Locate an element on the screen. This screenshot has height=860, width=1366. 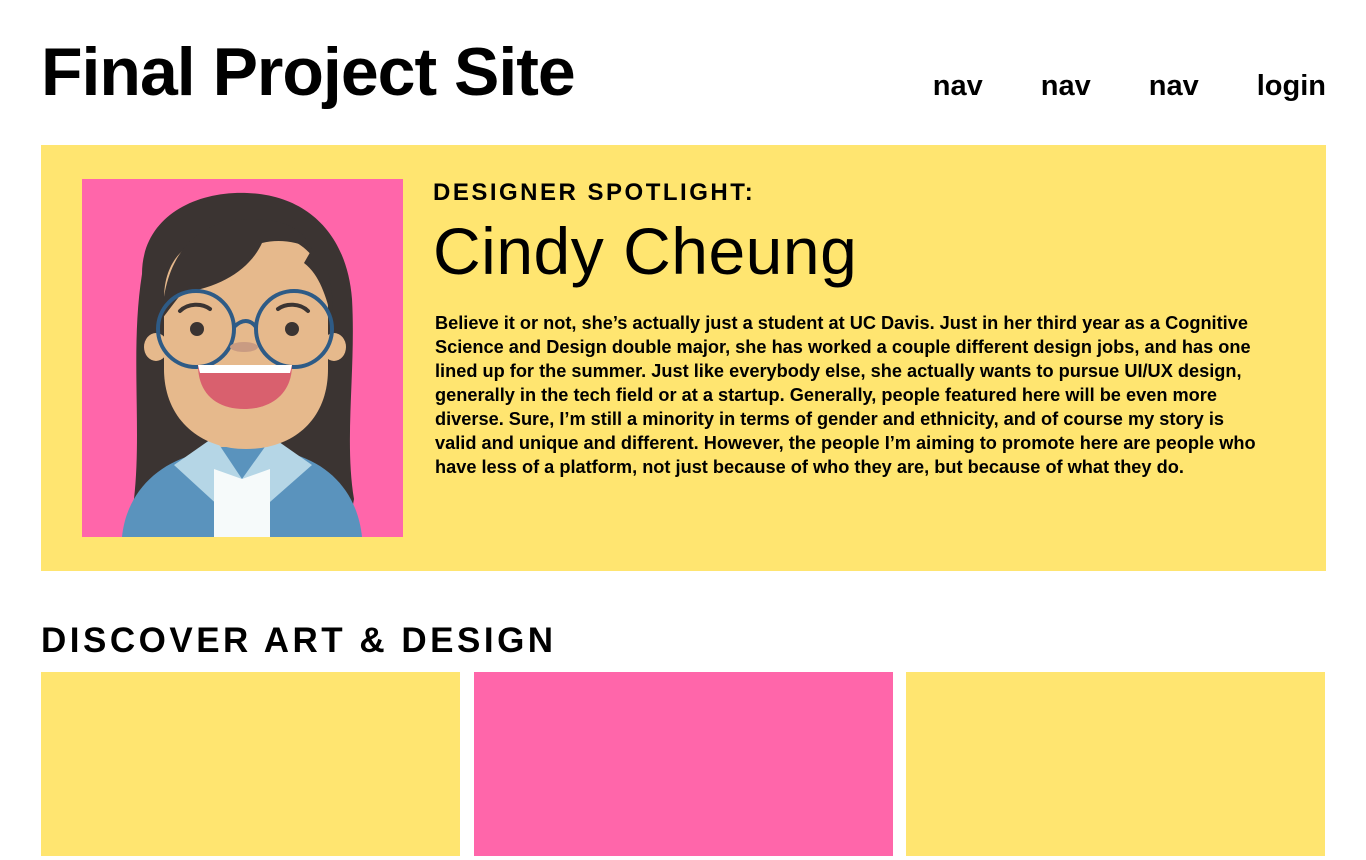
spotlight-label: DESIGNER SPOTLIGHT: is located at coordinates (594, 192).